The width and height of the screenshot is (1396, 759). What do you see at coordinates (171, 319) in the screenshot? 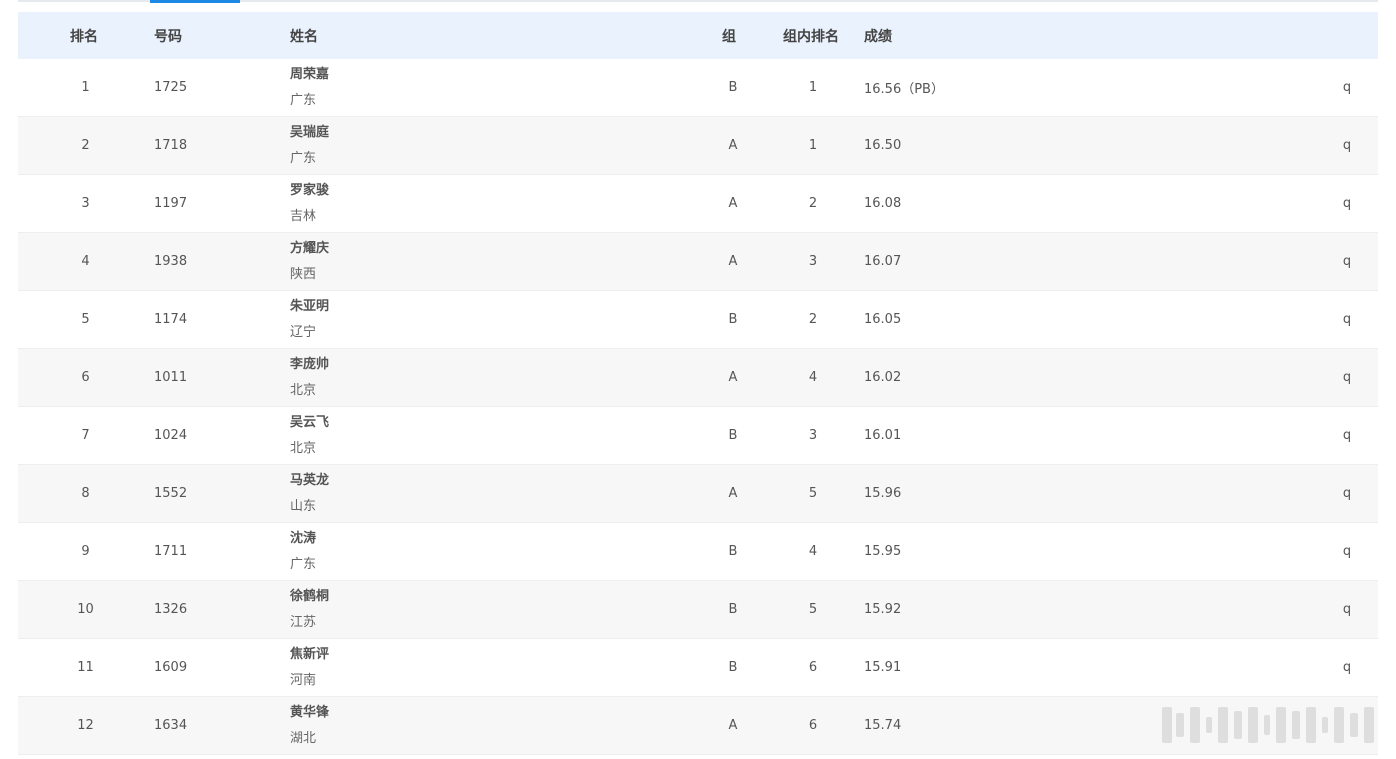
I see `bib-cell: 1174` at bounding box center [171, 319].